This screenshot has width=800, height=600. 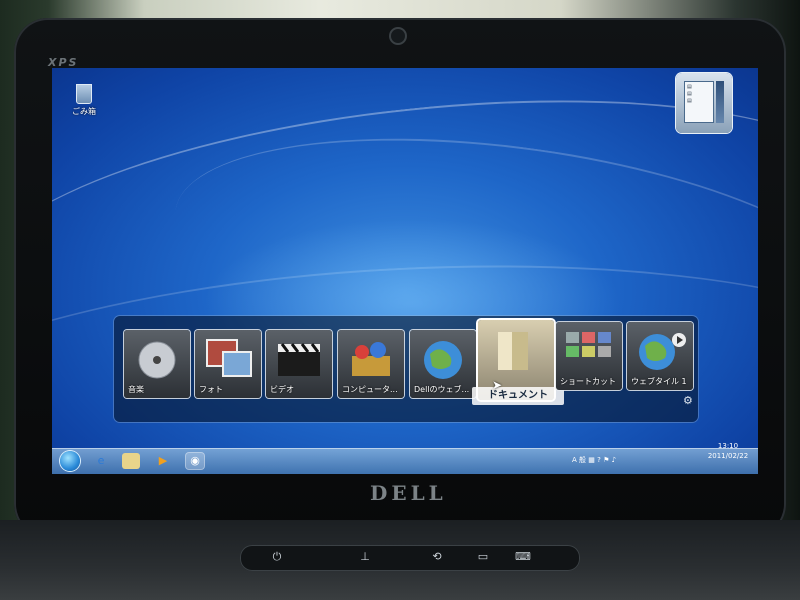 What do you see at coordinates (728, 451) in the screenshot?
I see `taskbar-clock: 13:10 2011/02/22` at bounding box center [728, 451].